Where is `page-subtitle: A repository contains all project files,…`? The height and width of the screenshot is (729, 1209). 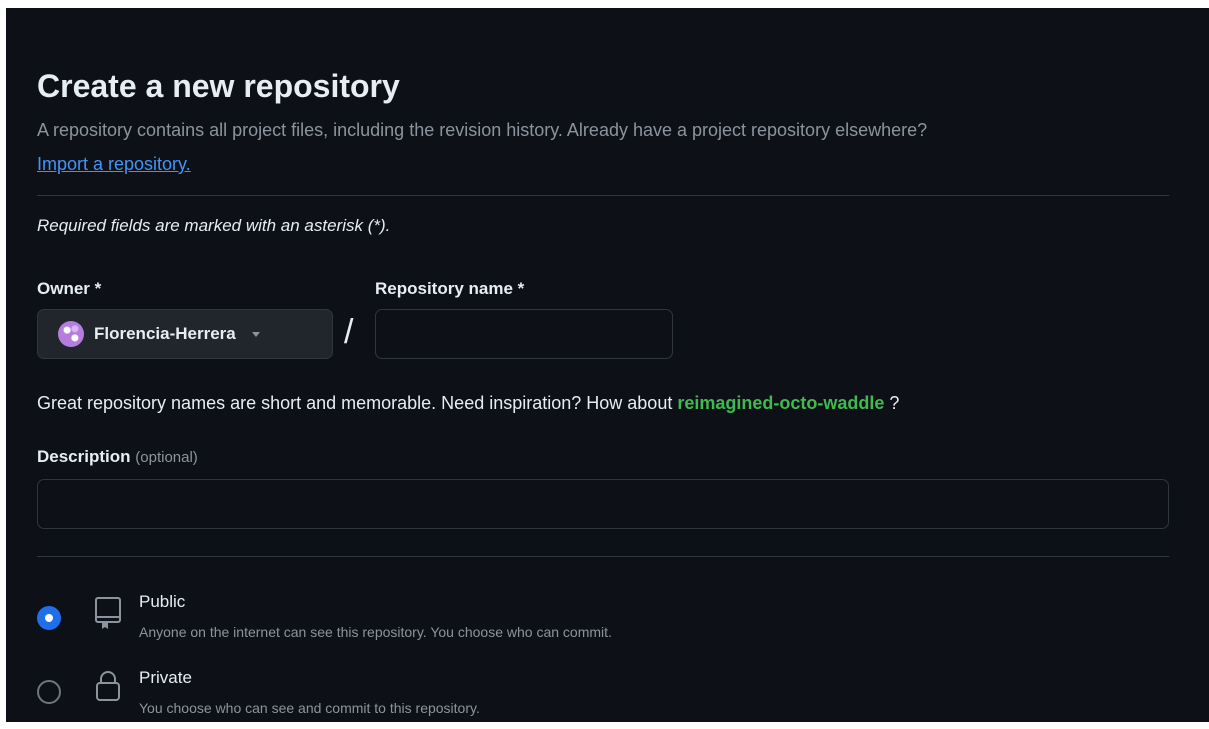
page-subtitle: A repository contains all project files,… is located at coordinates (482, 130).